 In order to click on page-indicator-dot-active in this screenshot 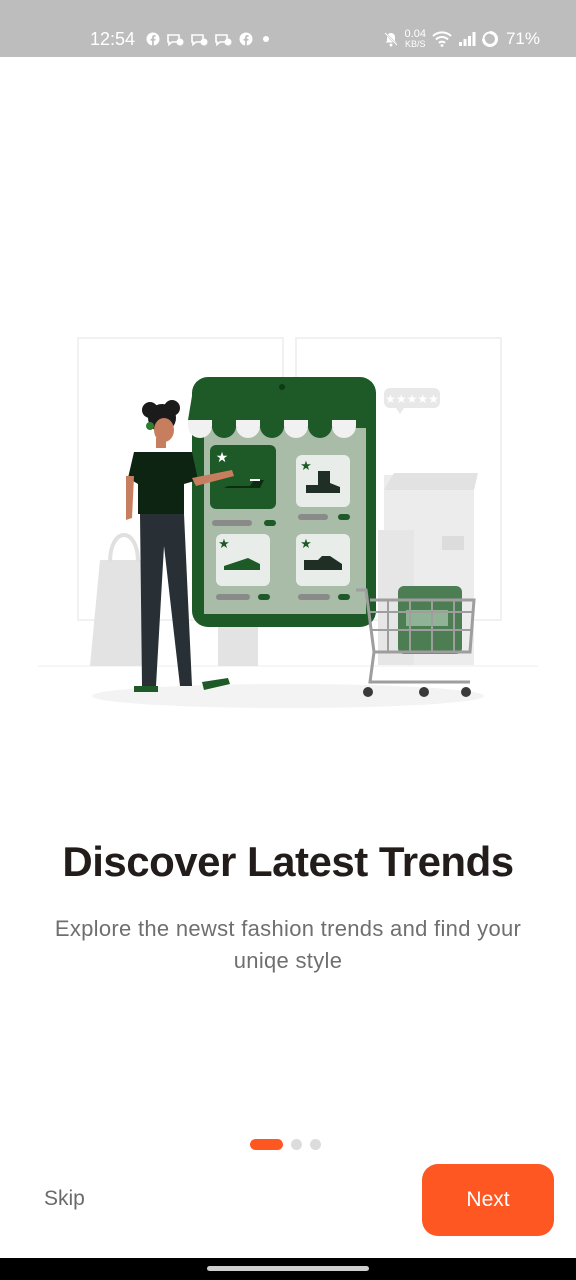, I will do `click(266, 1144)`.